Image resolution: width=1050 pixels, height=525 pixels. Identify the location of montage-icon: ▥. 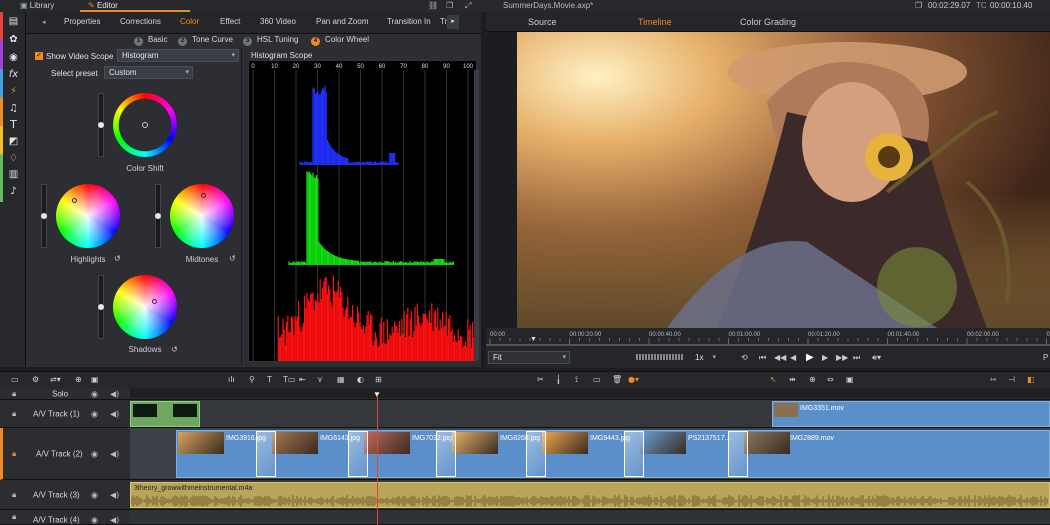
(13, 174).